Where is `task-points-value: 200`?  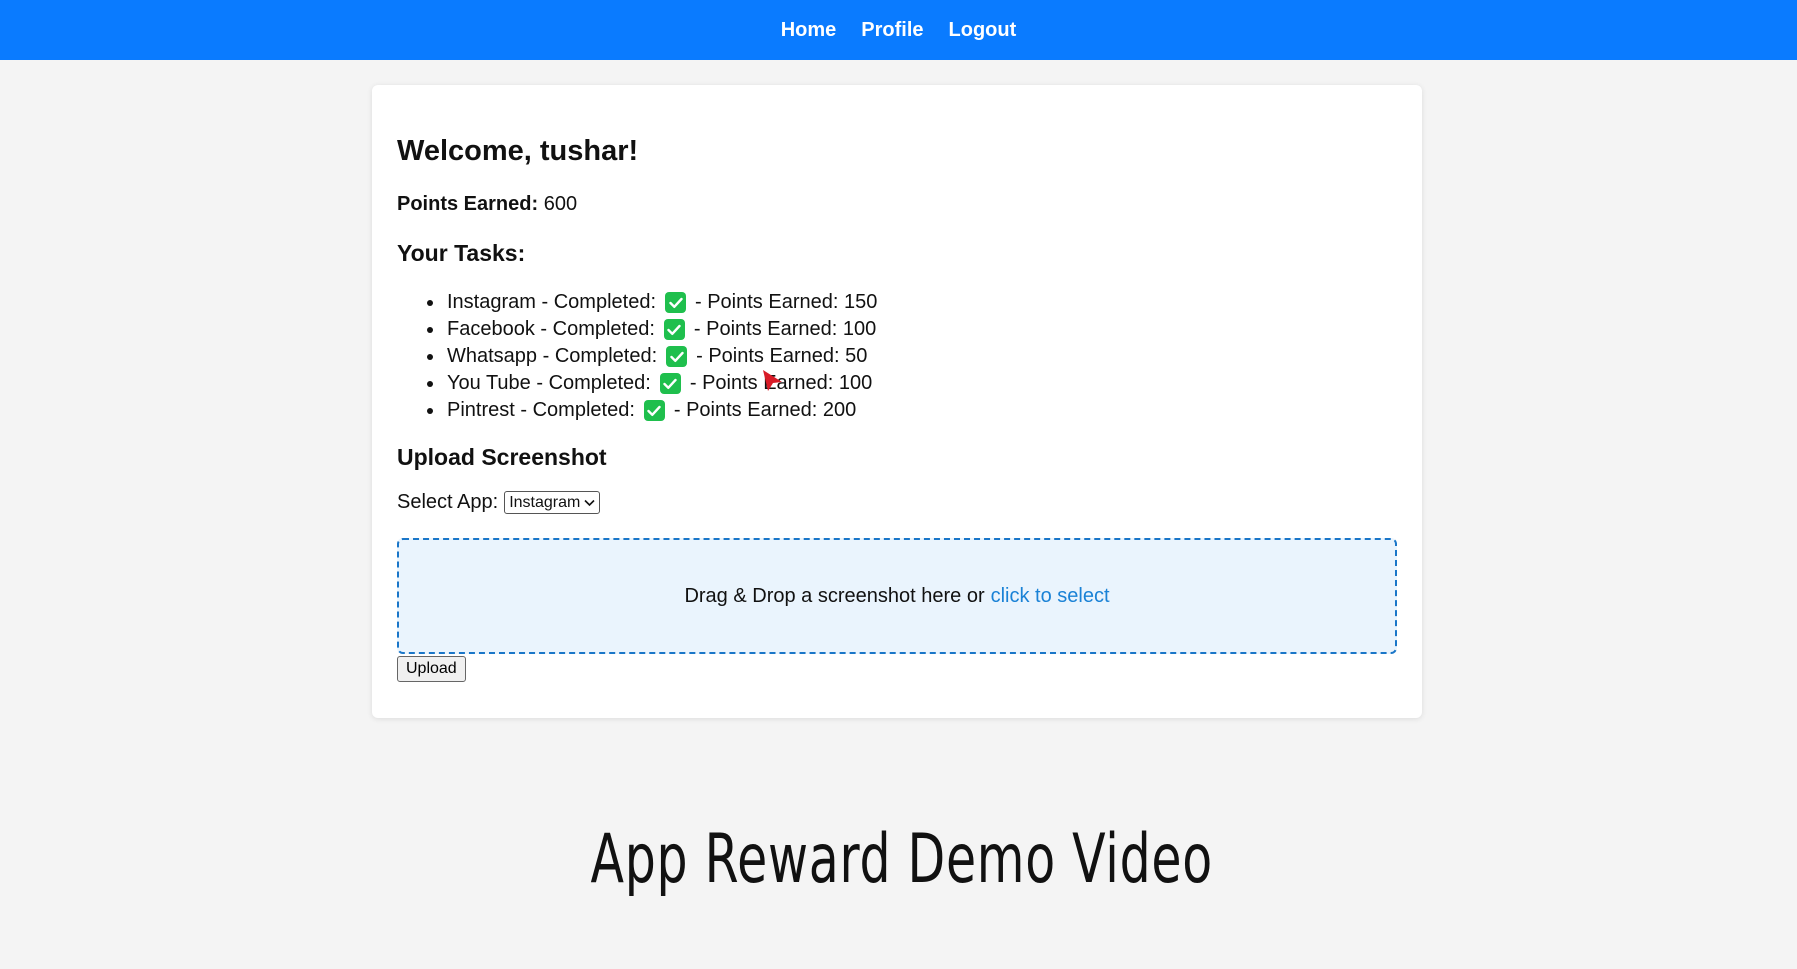
task-points-value: 200 is located at coordinates (839, 410).